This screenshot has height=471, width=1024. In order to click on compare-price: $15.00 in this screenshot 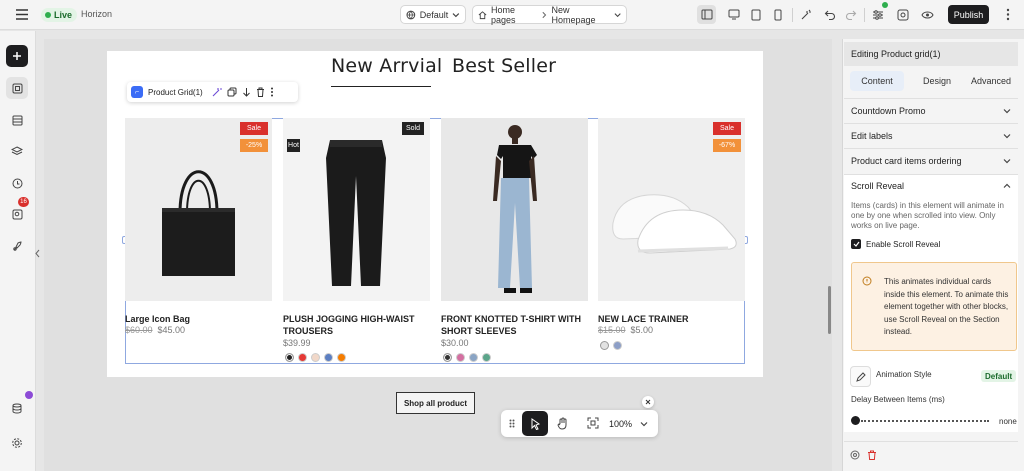, I will do `click(612, 330)`.